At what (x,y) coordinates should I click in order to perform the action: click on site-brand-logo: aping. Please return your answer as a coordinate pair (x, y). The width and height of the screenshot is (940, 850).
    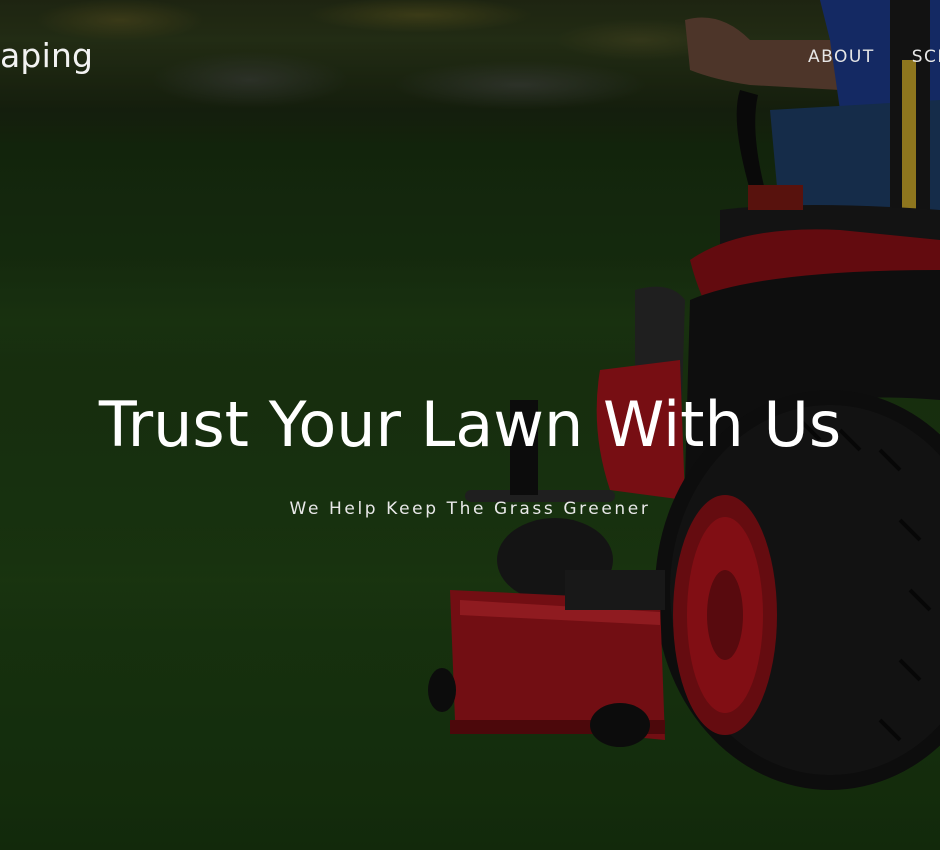
    Looking at the image, I should click on (46, 55).